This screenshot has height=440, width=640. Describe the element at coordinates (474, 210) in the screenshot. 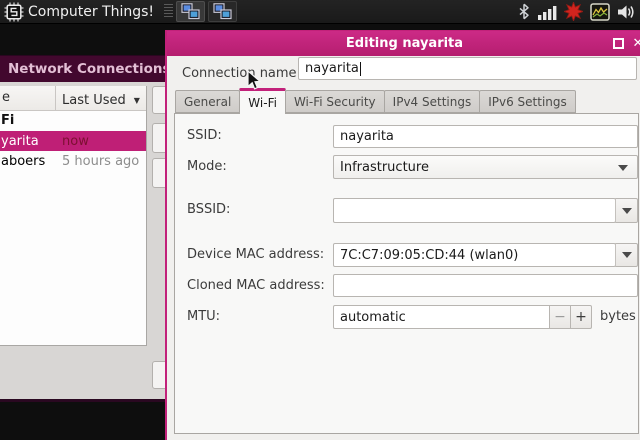

I see `bssid-input` at that location.